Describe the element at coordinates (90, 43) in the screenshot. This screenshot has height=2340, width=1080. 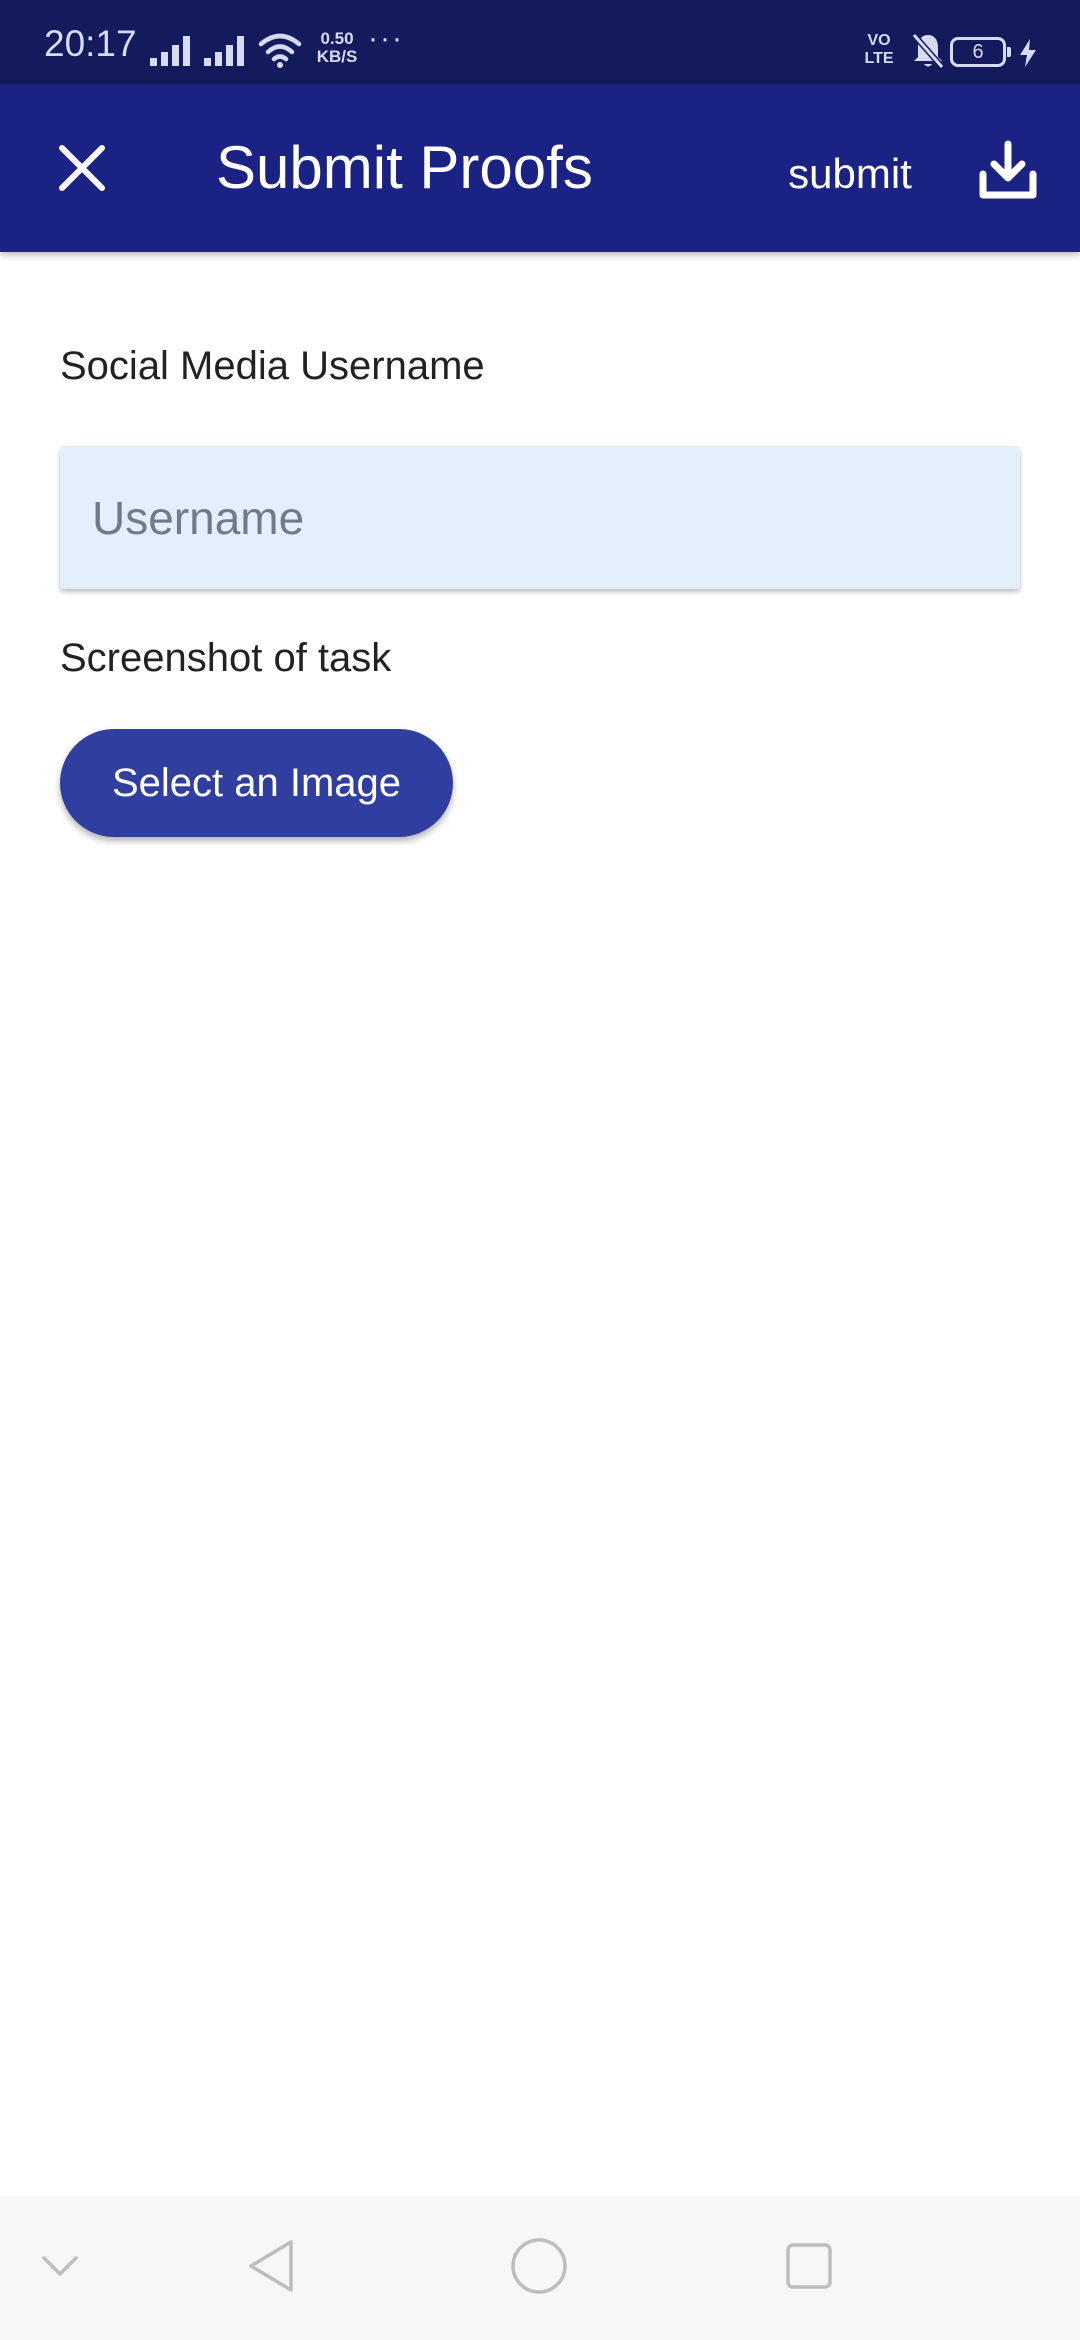
I see `status-time: 20:17` at that location.